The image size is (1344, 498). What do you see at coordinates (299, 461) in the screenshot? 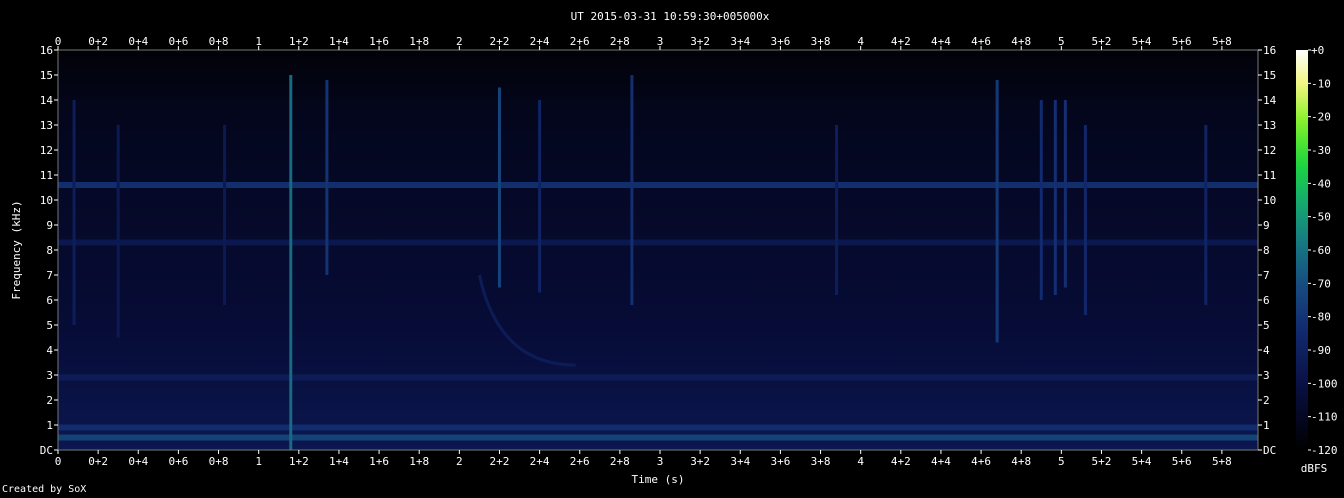
I see `x-tick-label-bottom: 1+2` at bounding box center [299, 461].